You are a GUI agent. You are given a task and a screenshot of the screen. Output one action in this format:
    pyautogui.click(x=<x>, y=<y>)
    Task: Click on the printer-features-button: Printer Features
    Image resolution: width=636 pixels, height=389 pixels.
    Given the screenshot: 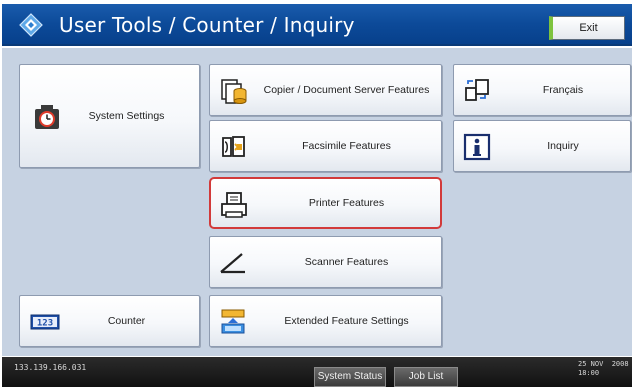 What is the action you would take?
    pyautogui.click(x=325, y=203)
    